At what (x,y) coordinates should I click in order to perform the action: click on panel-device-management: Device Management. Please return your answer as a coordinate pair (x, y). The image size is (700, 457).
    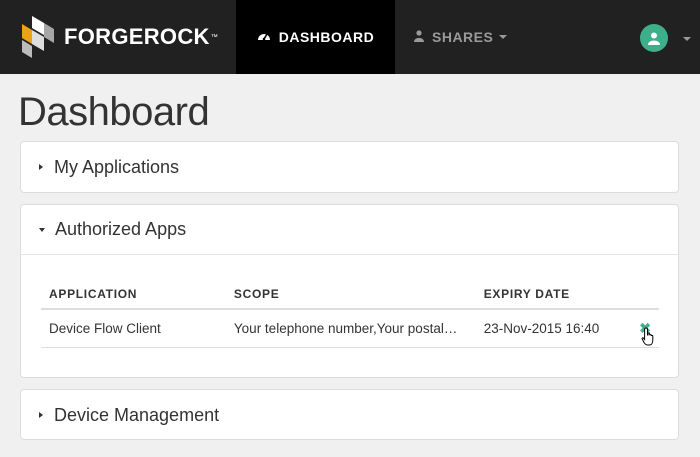
    Looking at the image, I should click on (349, 414).